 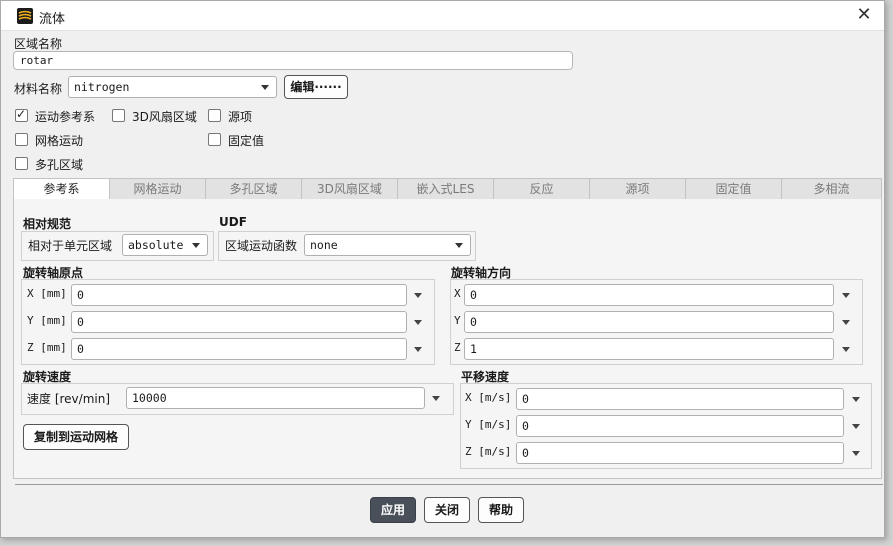 What do you see at coordinates (541, 189) in the screenshot?
I see `tab-reaction: 反应` at bounding box center [541, 189].